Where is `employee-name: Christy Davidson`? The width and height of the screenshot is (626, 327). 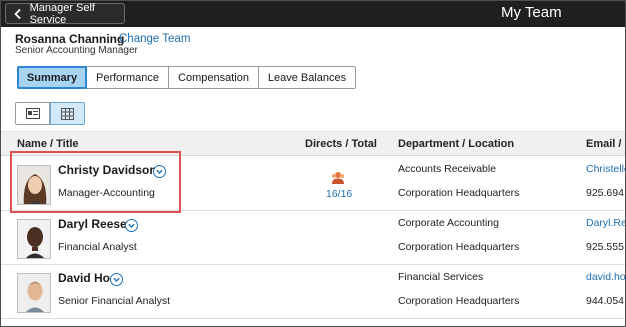
employee-name: Christy Davidson is located at coordinates (107, 170).